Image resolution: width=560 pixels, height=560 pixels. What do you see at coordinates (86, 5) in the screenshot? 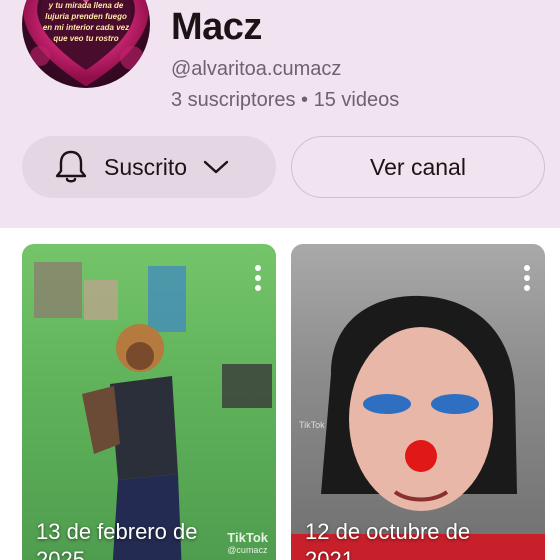
I see `avatar-quote-line: y tu mirada llena de` at bounding box center [86, 5].